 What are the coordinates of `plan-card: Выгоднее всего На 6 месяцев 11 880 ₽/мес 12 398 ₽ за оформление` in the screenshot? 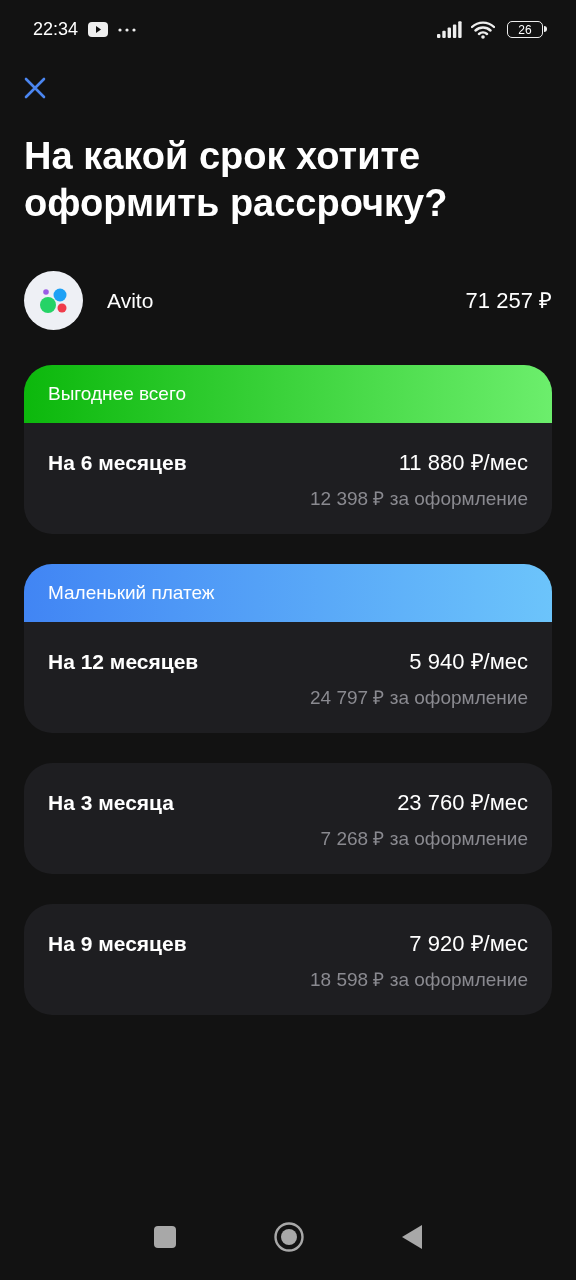 It's located at (288, 449).